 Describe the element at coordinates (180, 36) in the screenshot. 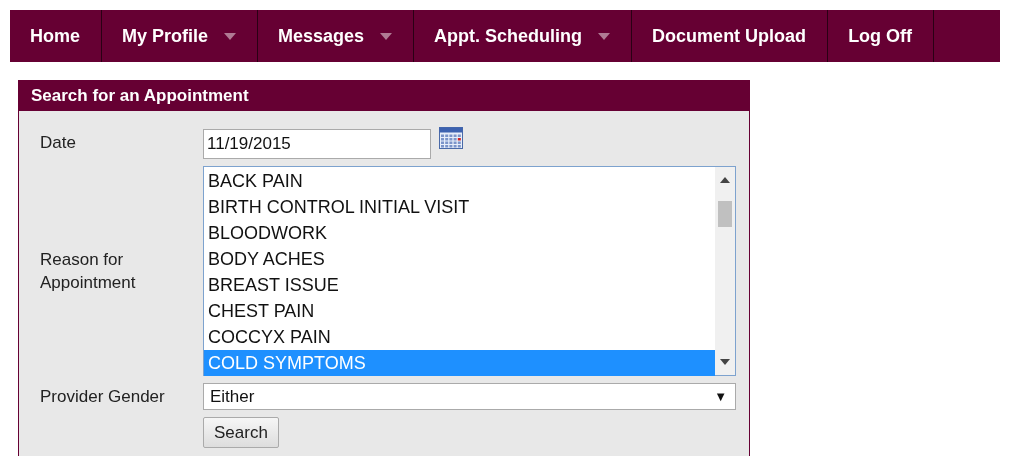

I see `nav-link: My Profile` at that location.